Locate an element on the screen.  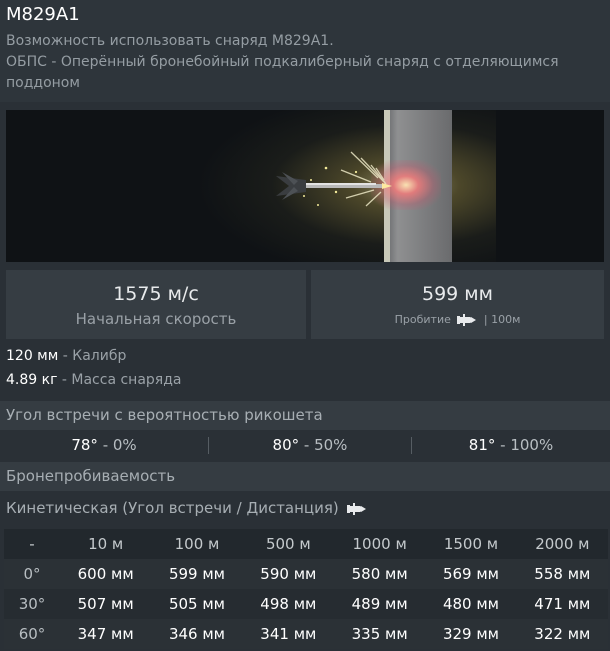
table-cell: 480 мм is located at coordinates (471, 604).